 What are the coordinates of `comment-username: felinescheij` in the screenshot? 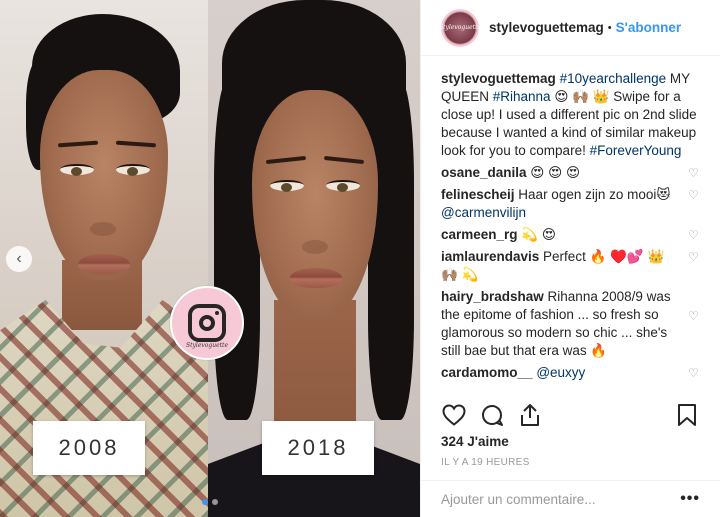 It's located at (478, 194).